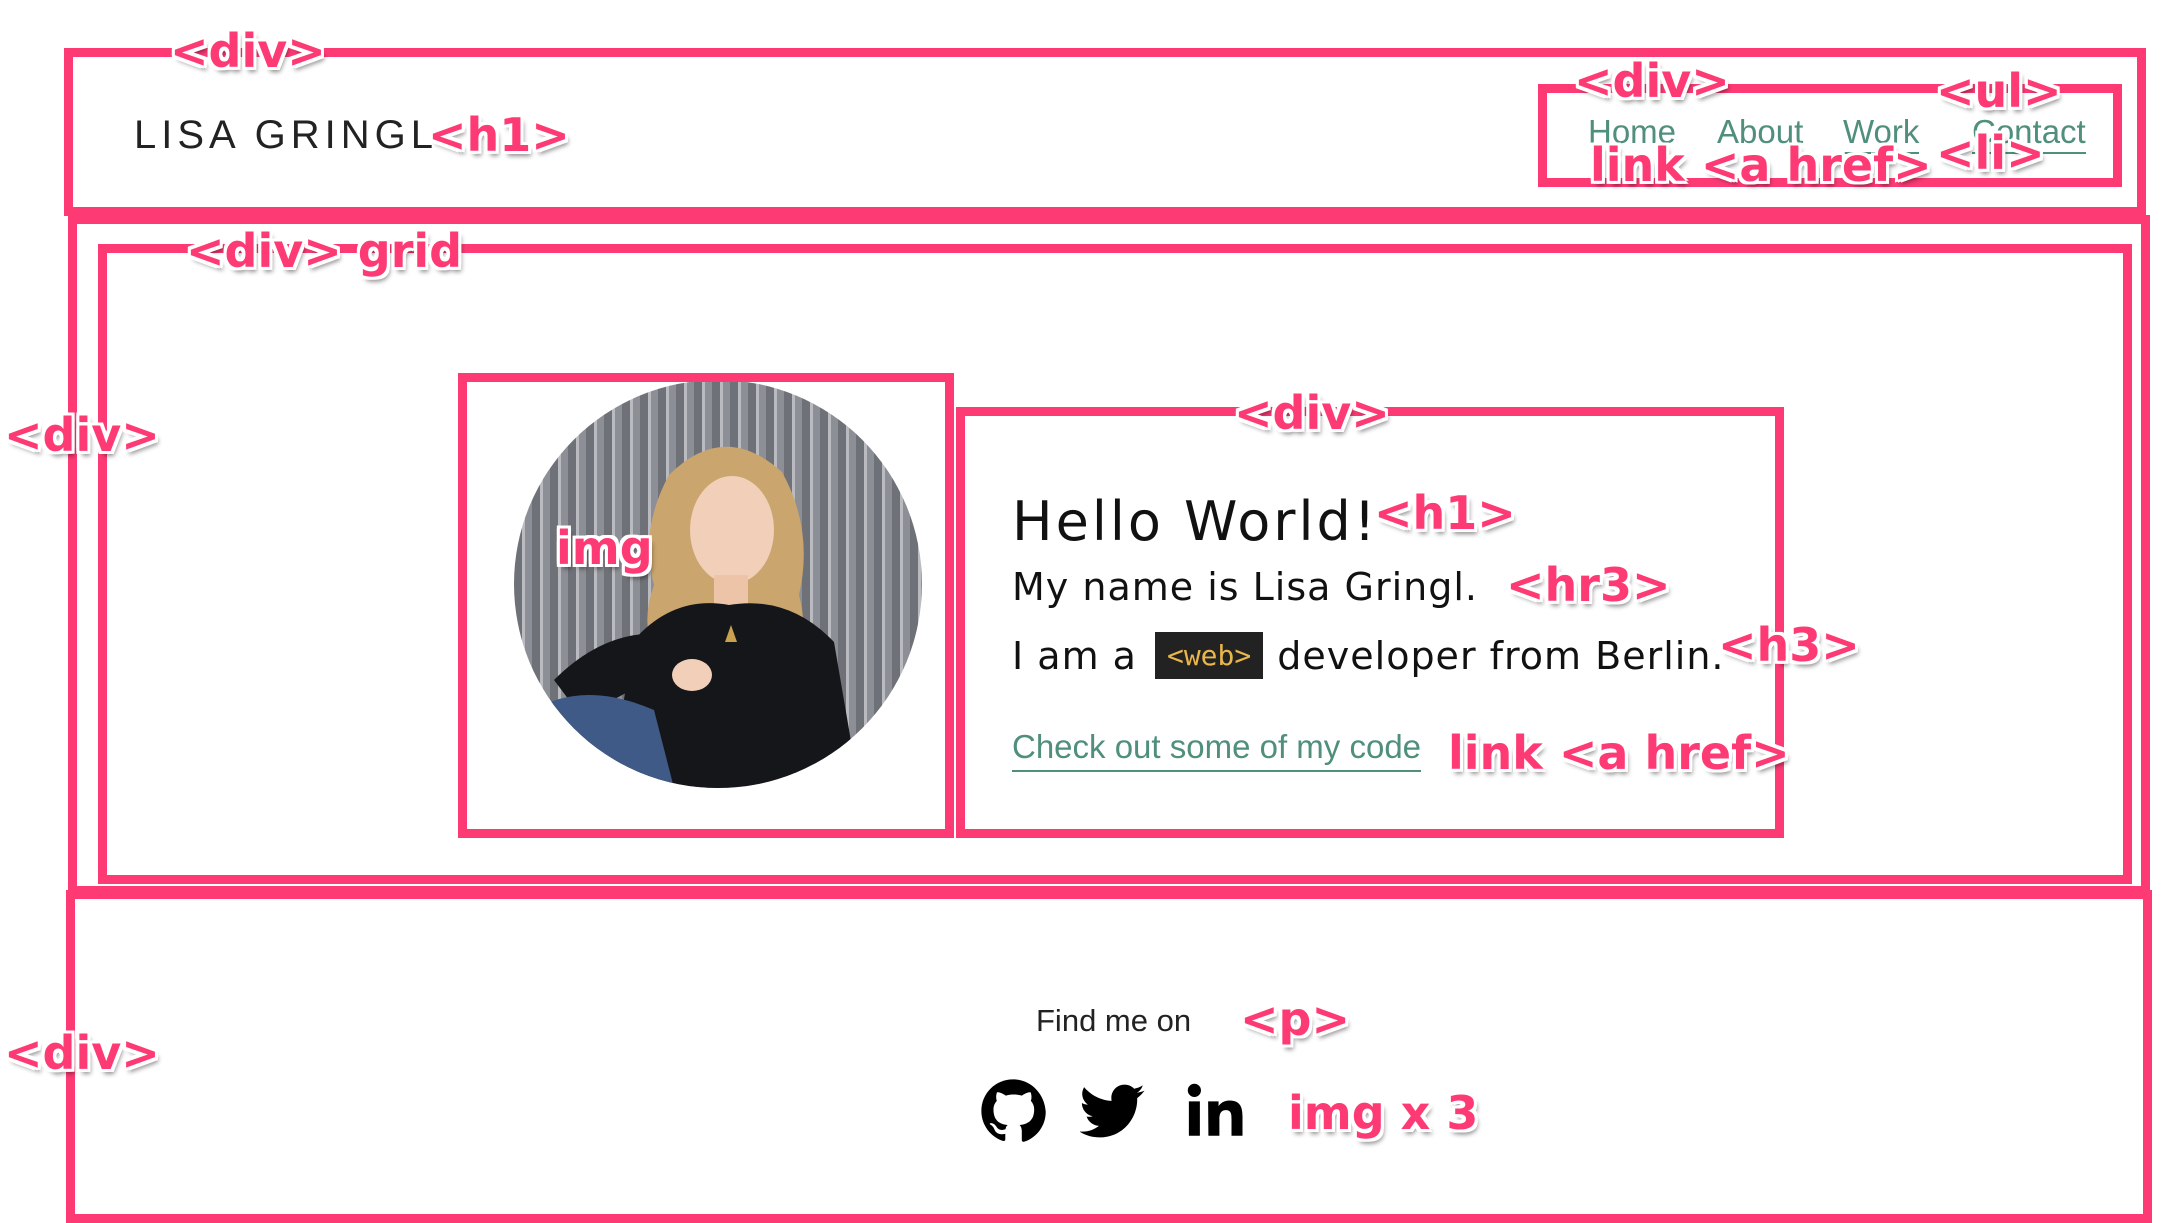  Describe the element at coordinates (1990, 153) in the screenshot. I see `annotation-li: <li>` at that location.